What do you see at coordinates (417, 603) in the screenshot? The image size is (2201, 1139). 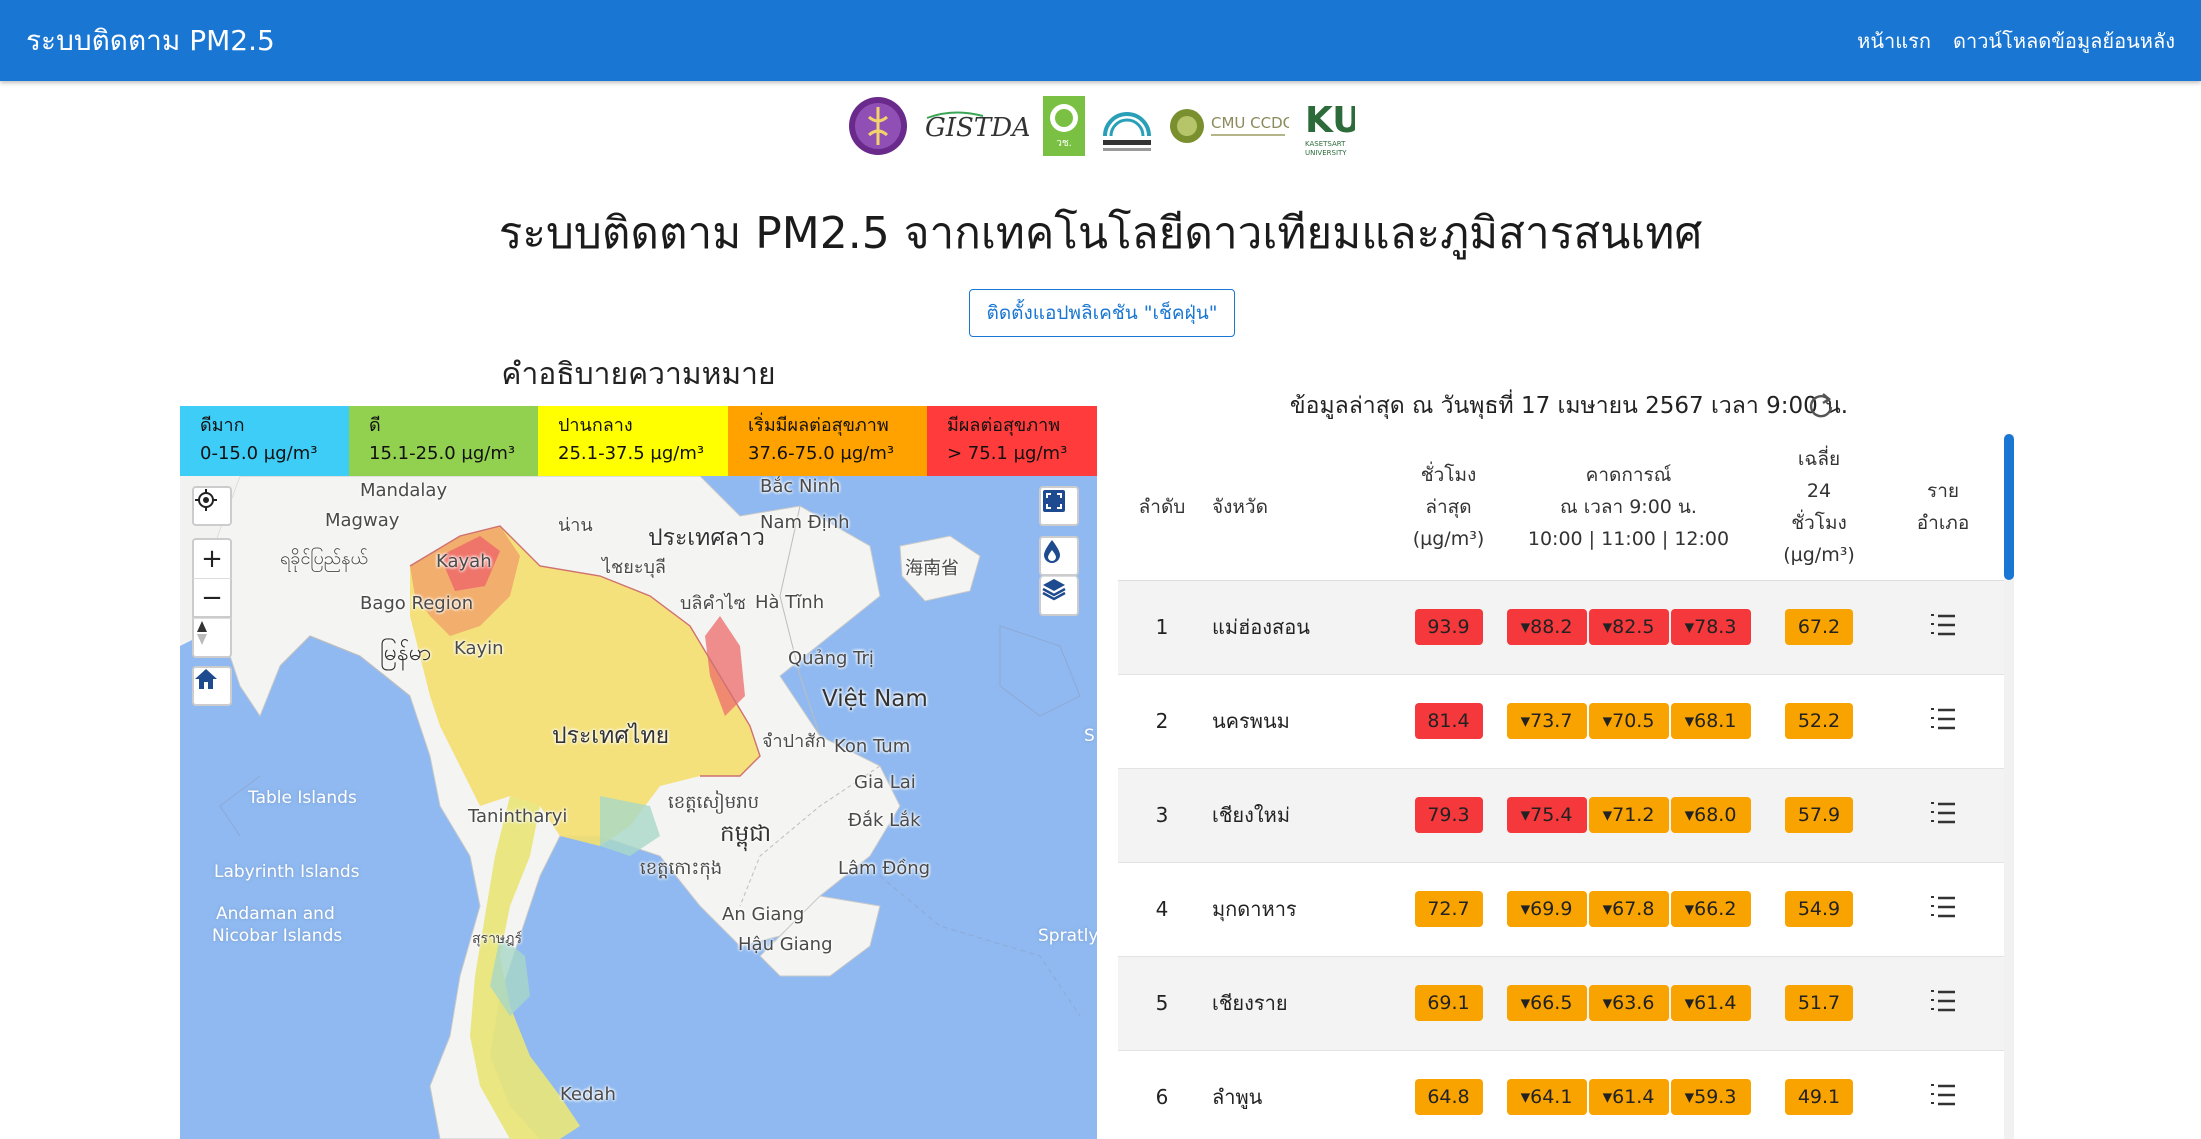 I see `map-label: Bago Region` at bounding box center [417, 603].